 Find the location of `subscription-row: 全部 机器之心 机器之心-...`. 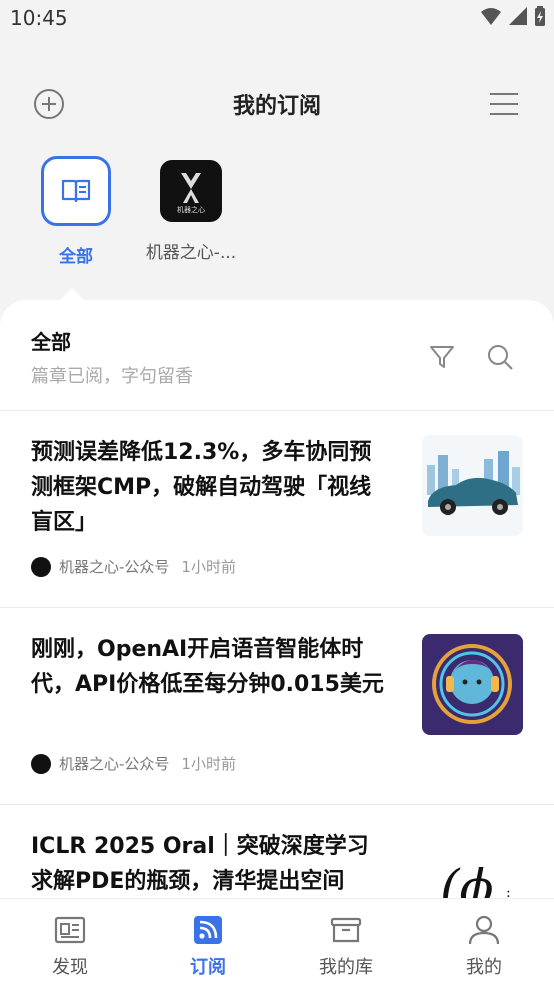

subscription-row: 全部 机器之心 机器之心-... is located at coordinates (277, 216).